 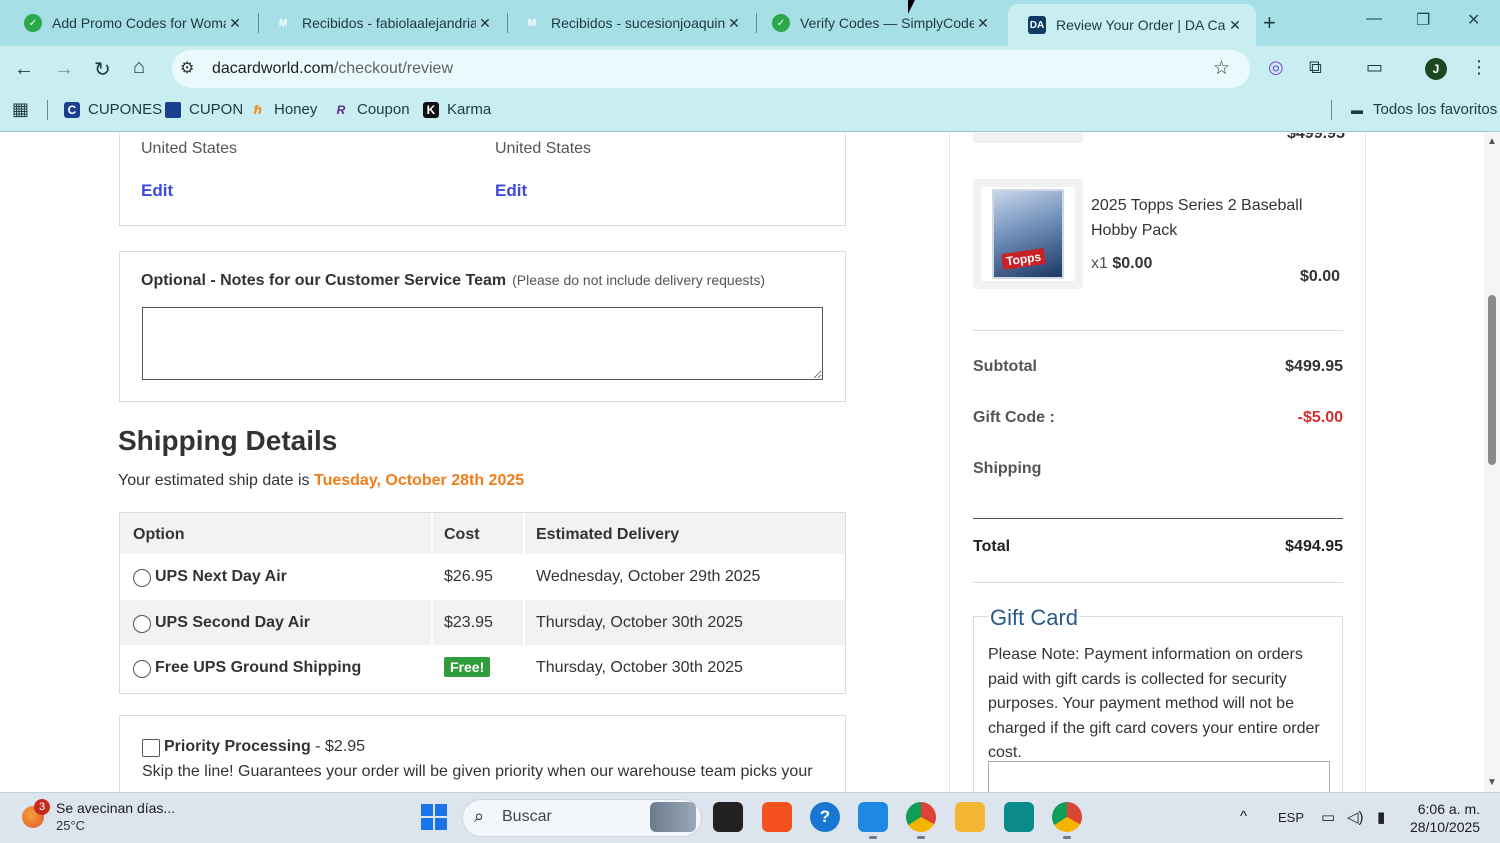 I want to click on tab-verify-codes: ✓ Verify Codes — SimplyCodes ✕, so click(x=878, y=23).